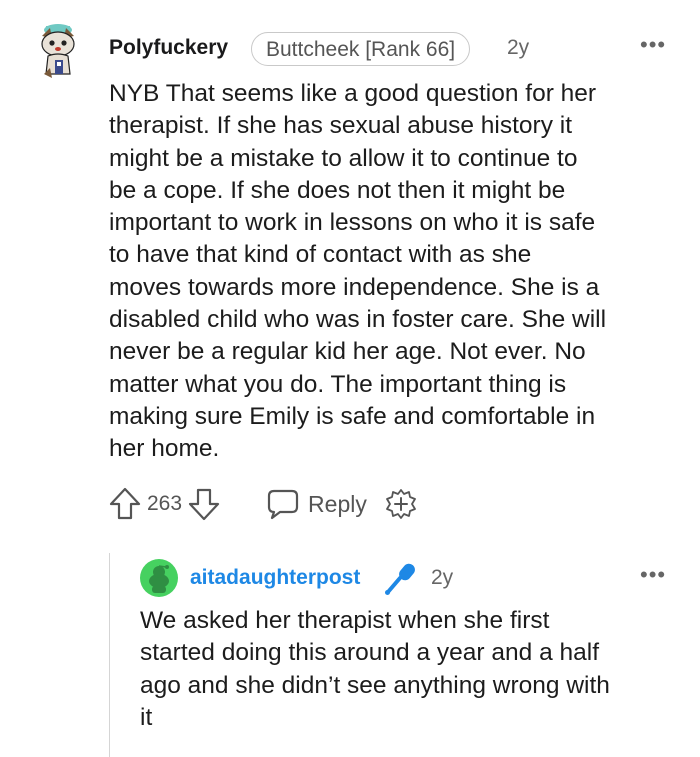  I want to click on reply-username: aitadaughterpost, so click(275, 578).